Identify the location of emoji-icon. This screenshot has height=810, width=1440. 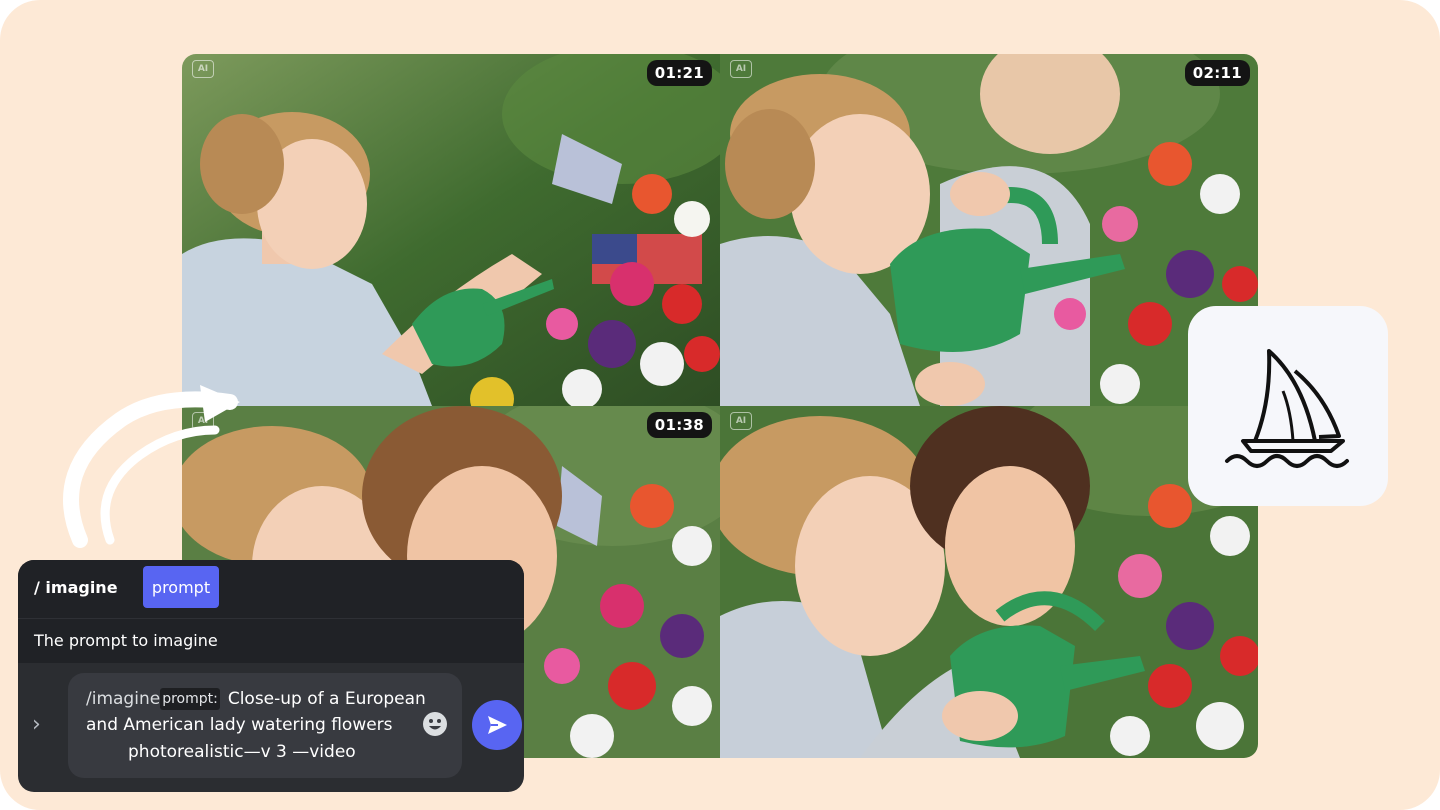
(435, 724).